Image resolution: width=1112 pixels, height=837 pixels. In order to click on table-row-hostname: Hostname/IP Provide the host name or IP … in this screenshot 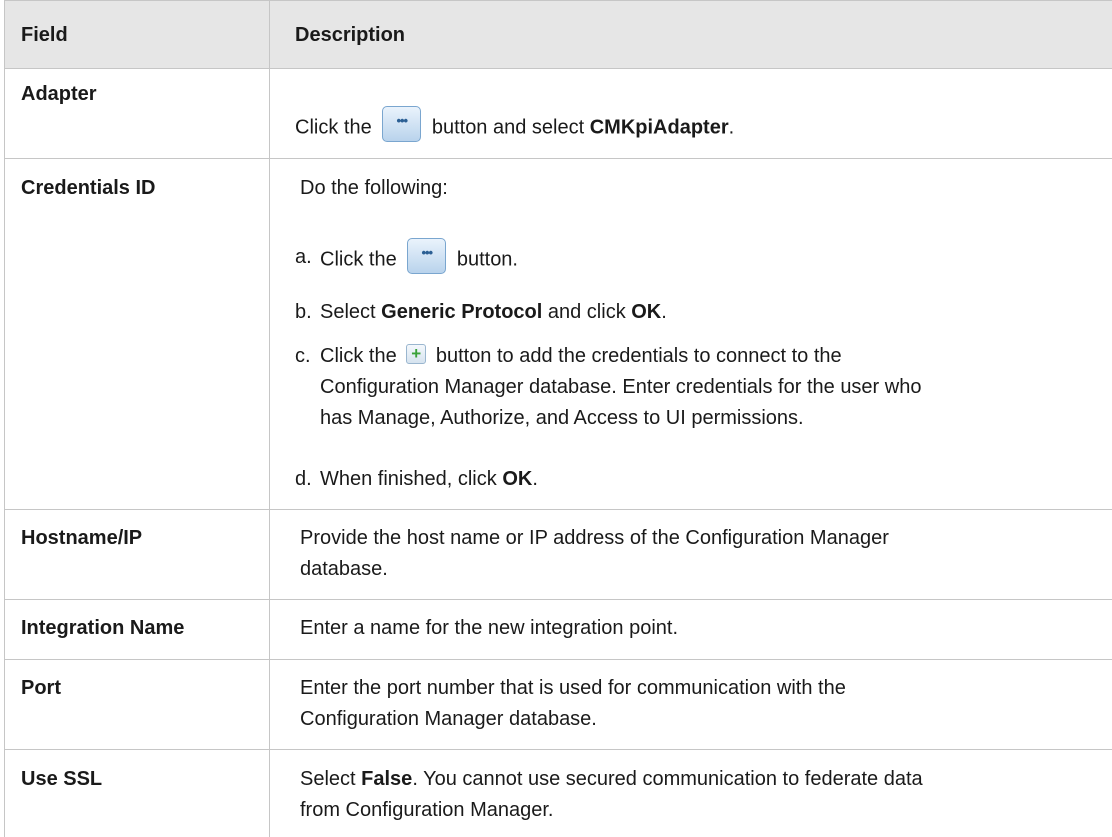, I will do `click(558, 555)`.